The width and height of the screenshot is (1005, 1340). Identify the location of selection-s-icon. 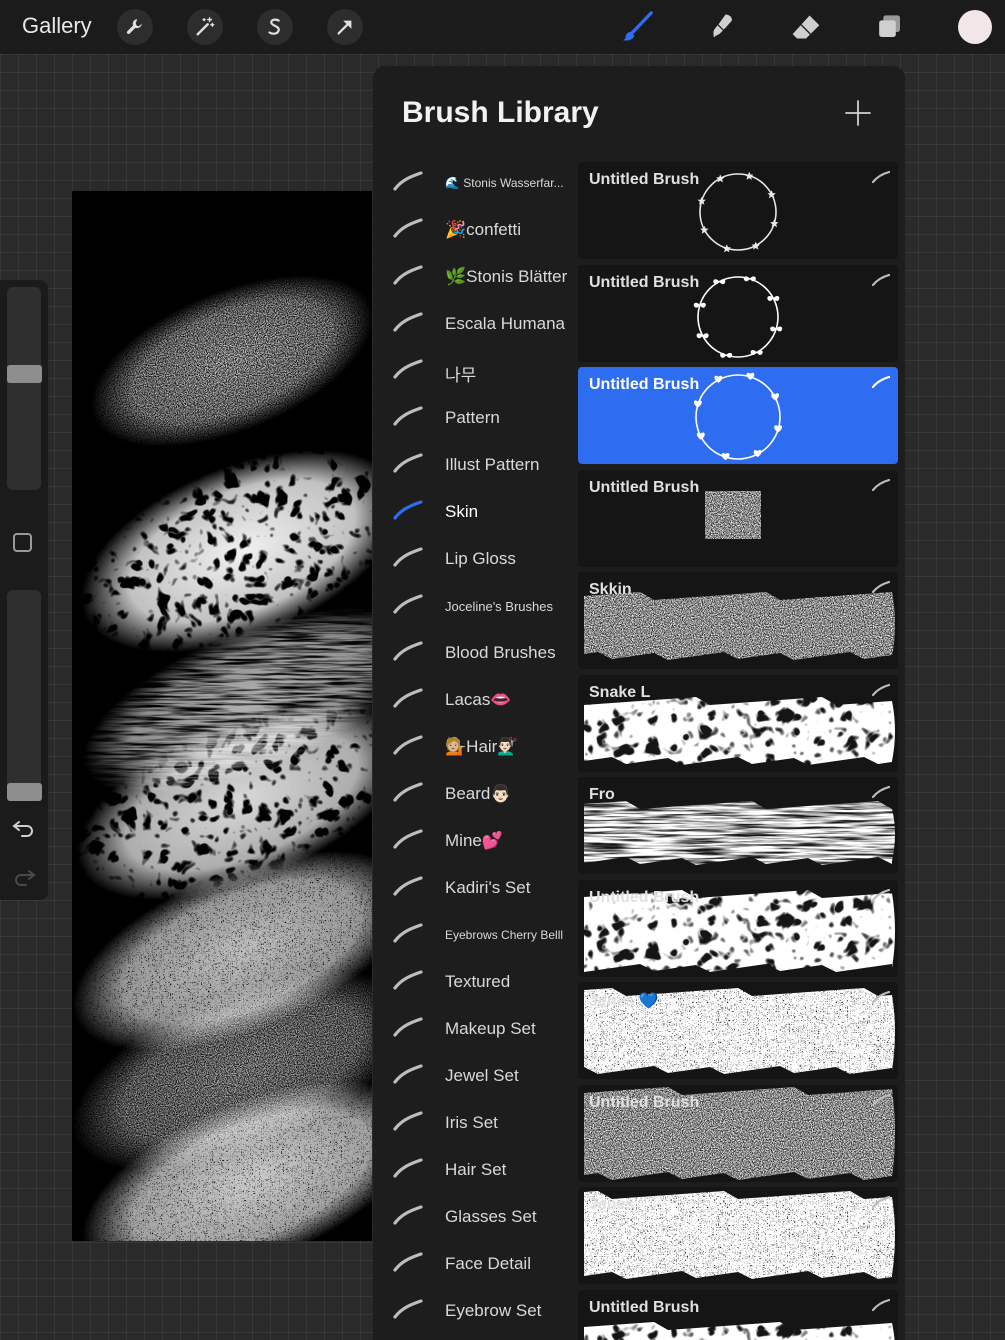
(275, 27).